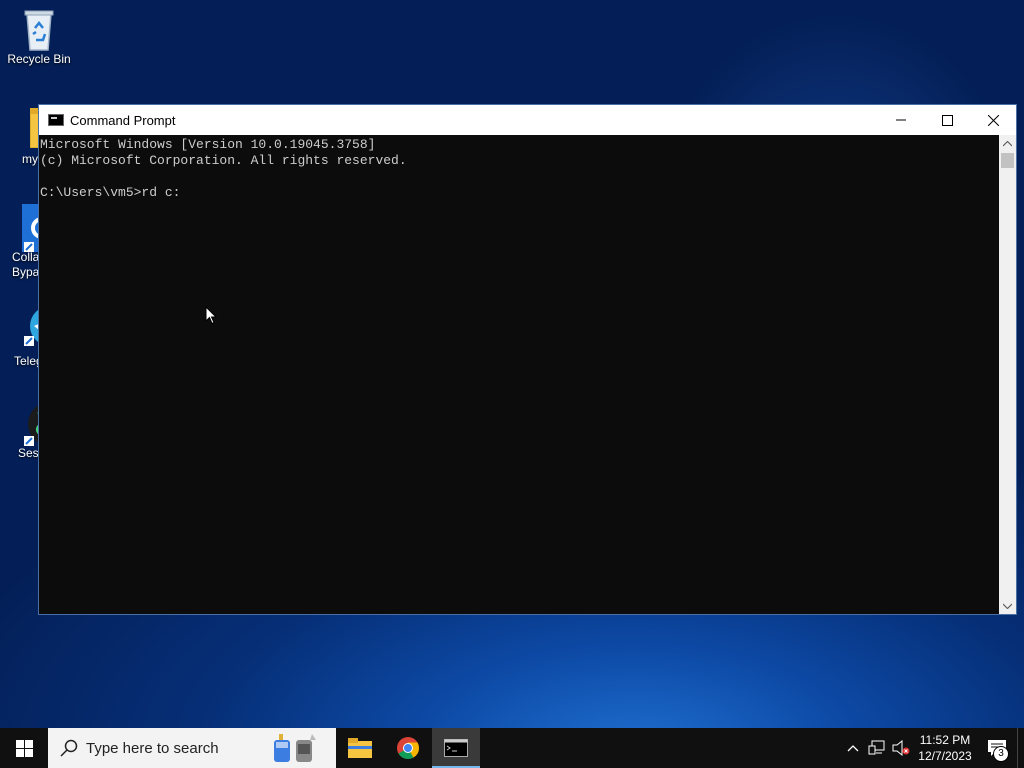 This screenshot has height=768, width=1024. What do you see at coordinates (1001, 754) in the screenshot?
I see `notification-count-badge: 3` at bounding box center [1001, 754].